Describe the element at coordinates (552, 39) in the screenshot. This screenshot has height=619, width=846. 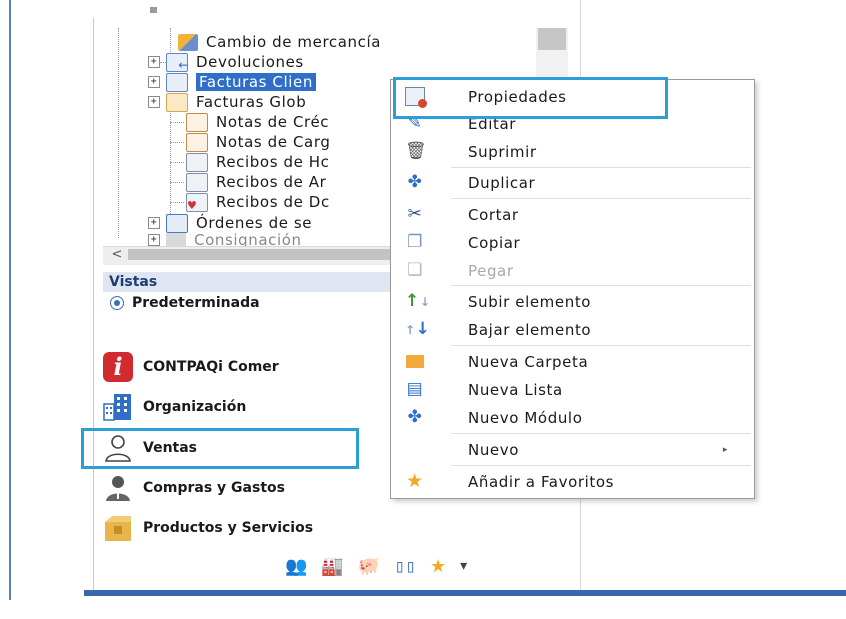
I see `tree-scrollbar-thumb` at that location.